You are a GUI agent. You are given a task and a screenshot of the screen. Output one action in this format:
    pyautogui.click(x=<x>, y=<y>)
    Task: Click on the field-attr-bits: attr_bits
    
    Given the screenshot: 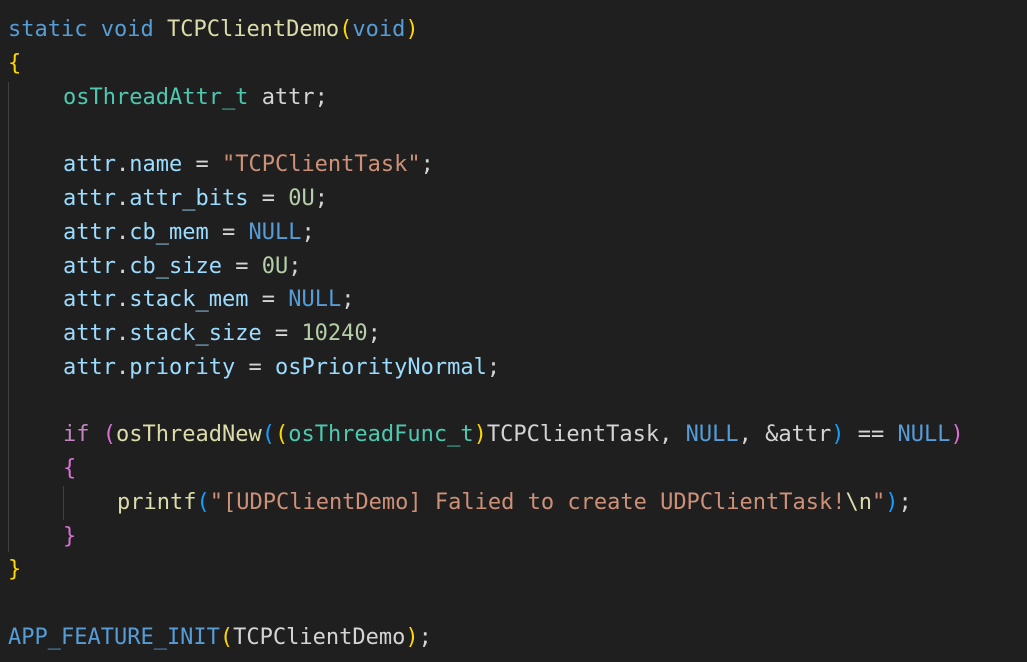 What is the action you would take?
    pyautogui.click(x=189, y=198)
    